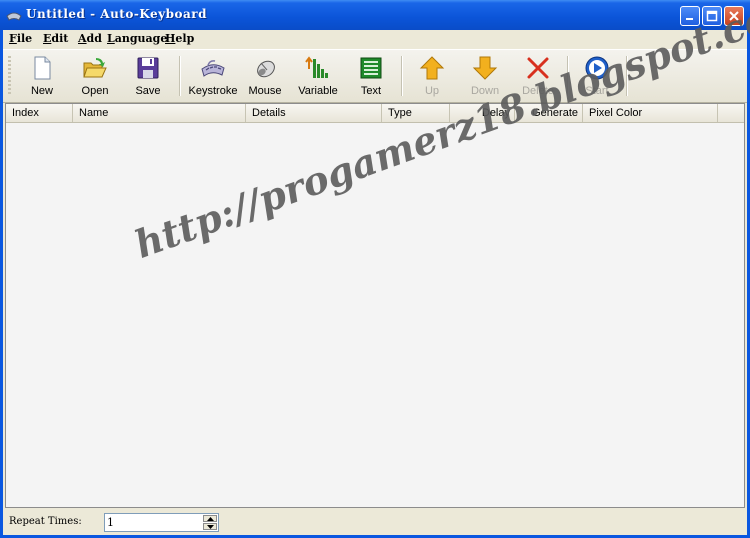 The image size is (750, 538). I want to click on spin-down-button, so click(210, 526).